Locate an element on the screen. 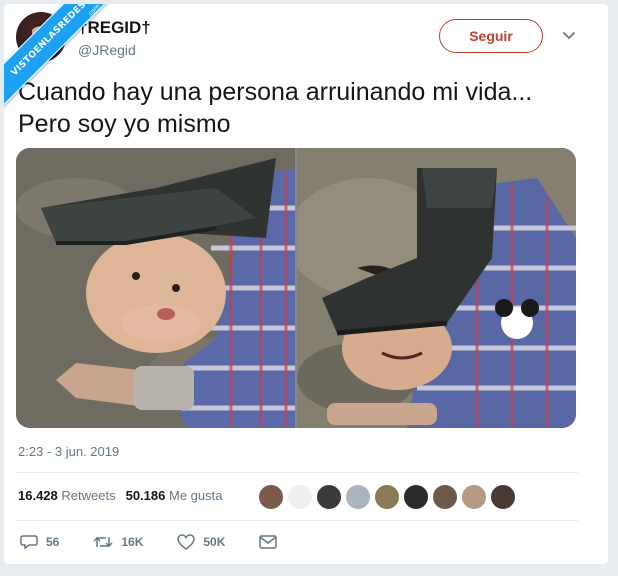 The width and height of the screenshot is (618, 576). reply-button: 56 is located at coordinates (39, 542).